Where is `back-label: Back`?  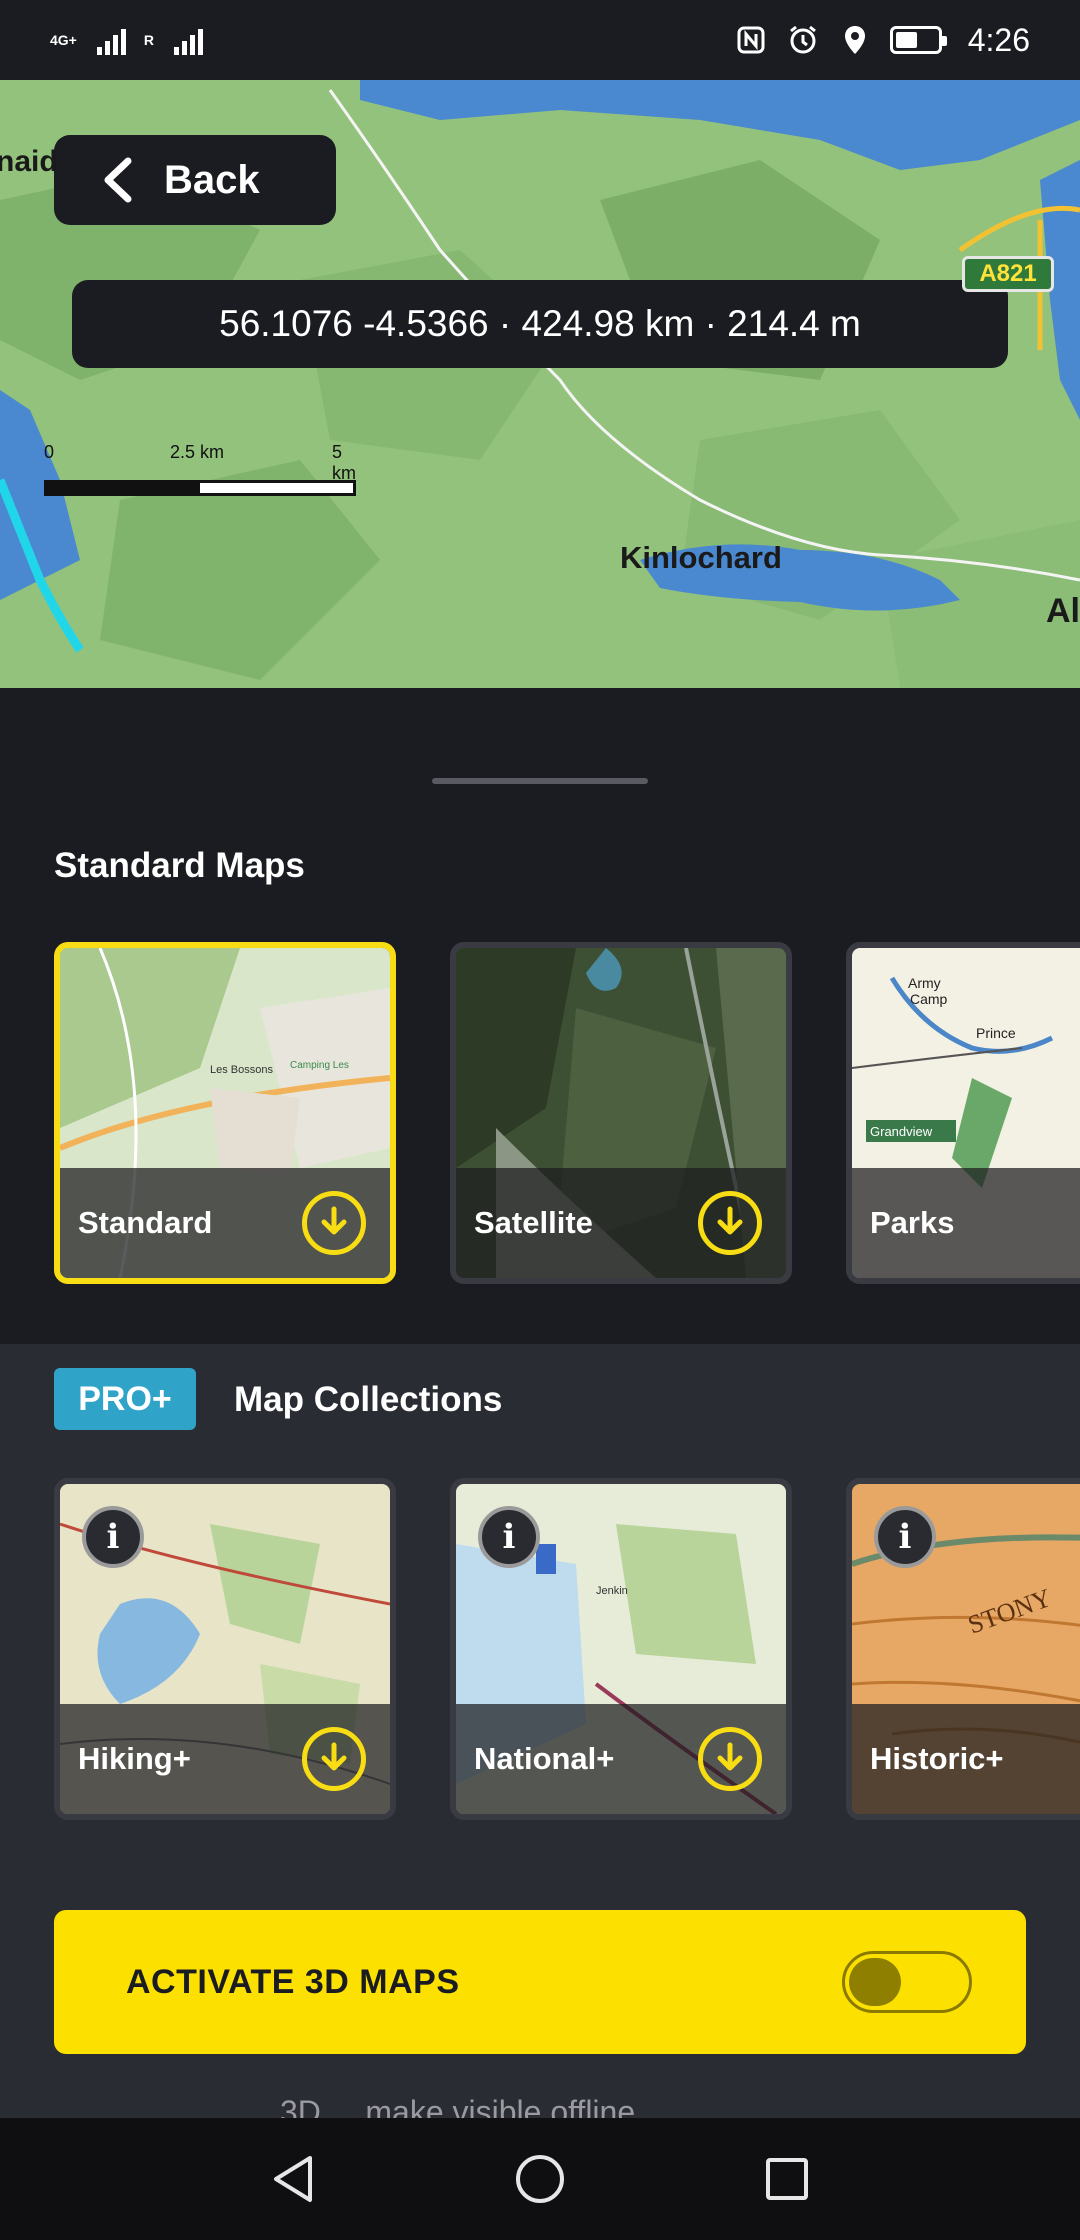 back-label: Back is located at coordinates (212, 179).